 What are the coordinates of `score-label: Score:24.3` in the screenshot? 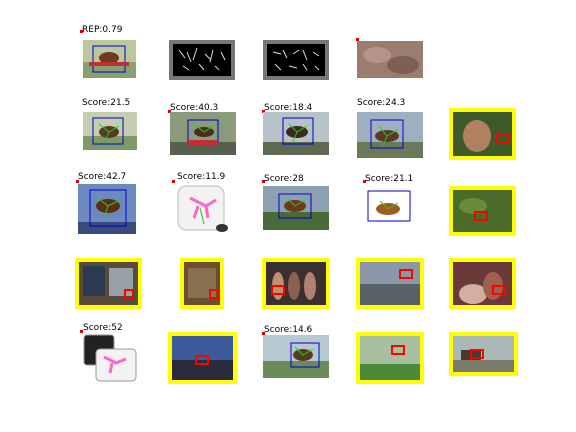 It's located at (381, 103).